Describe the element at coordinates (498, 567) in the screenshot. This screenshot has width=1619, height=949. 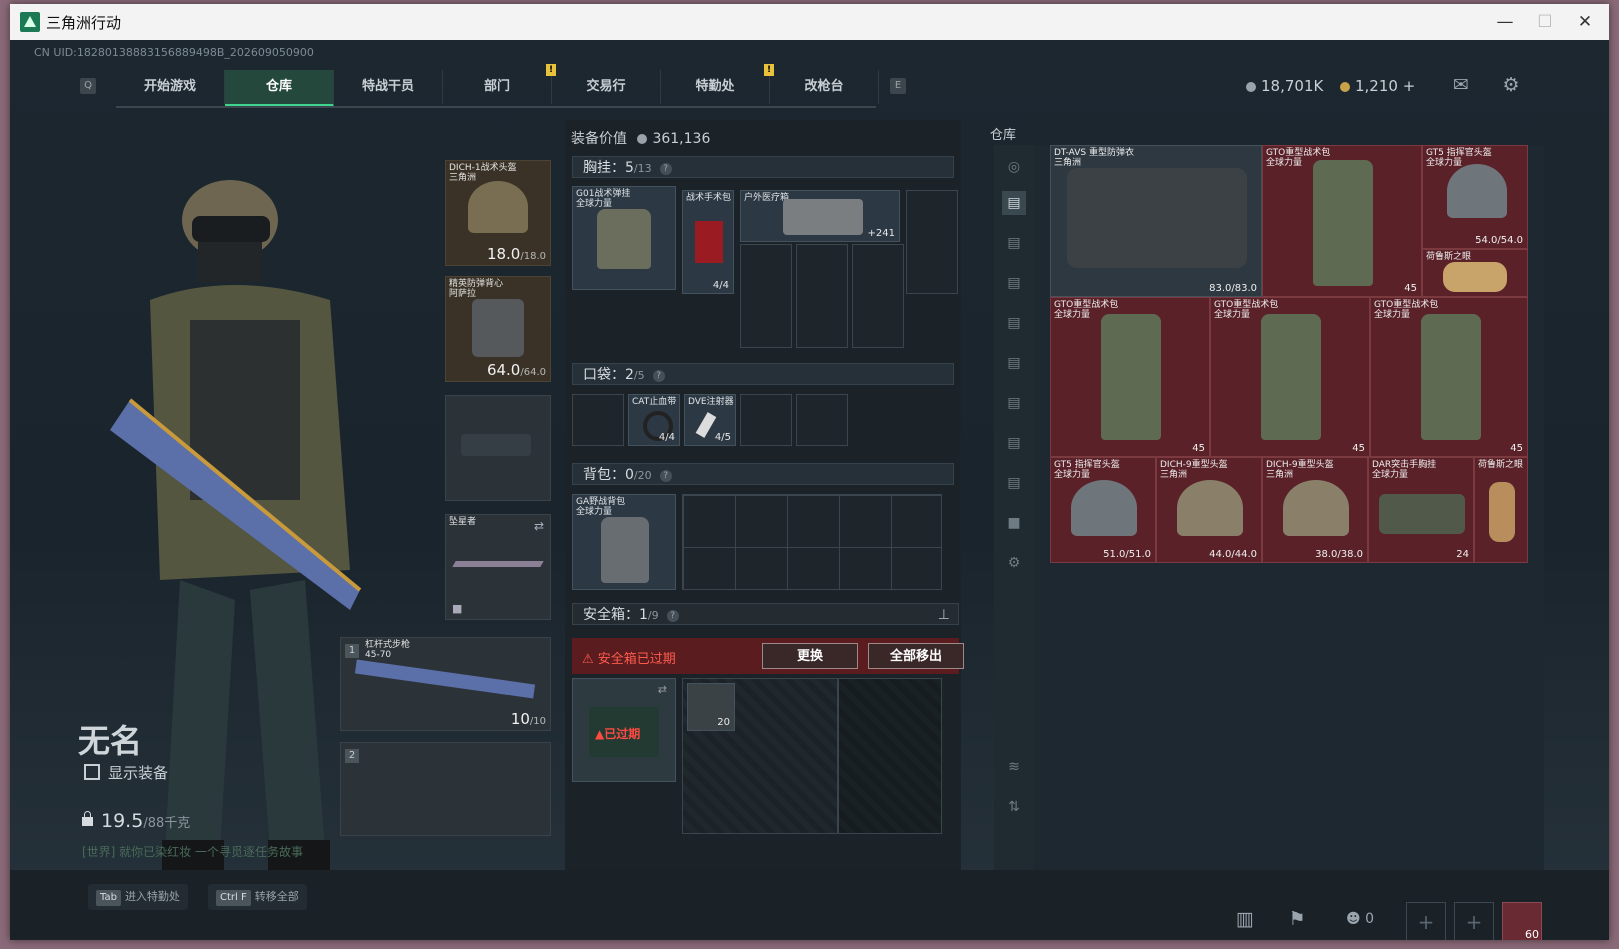
I see `melee-slot: 坠星者 ⇄ ■` at that location.